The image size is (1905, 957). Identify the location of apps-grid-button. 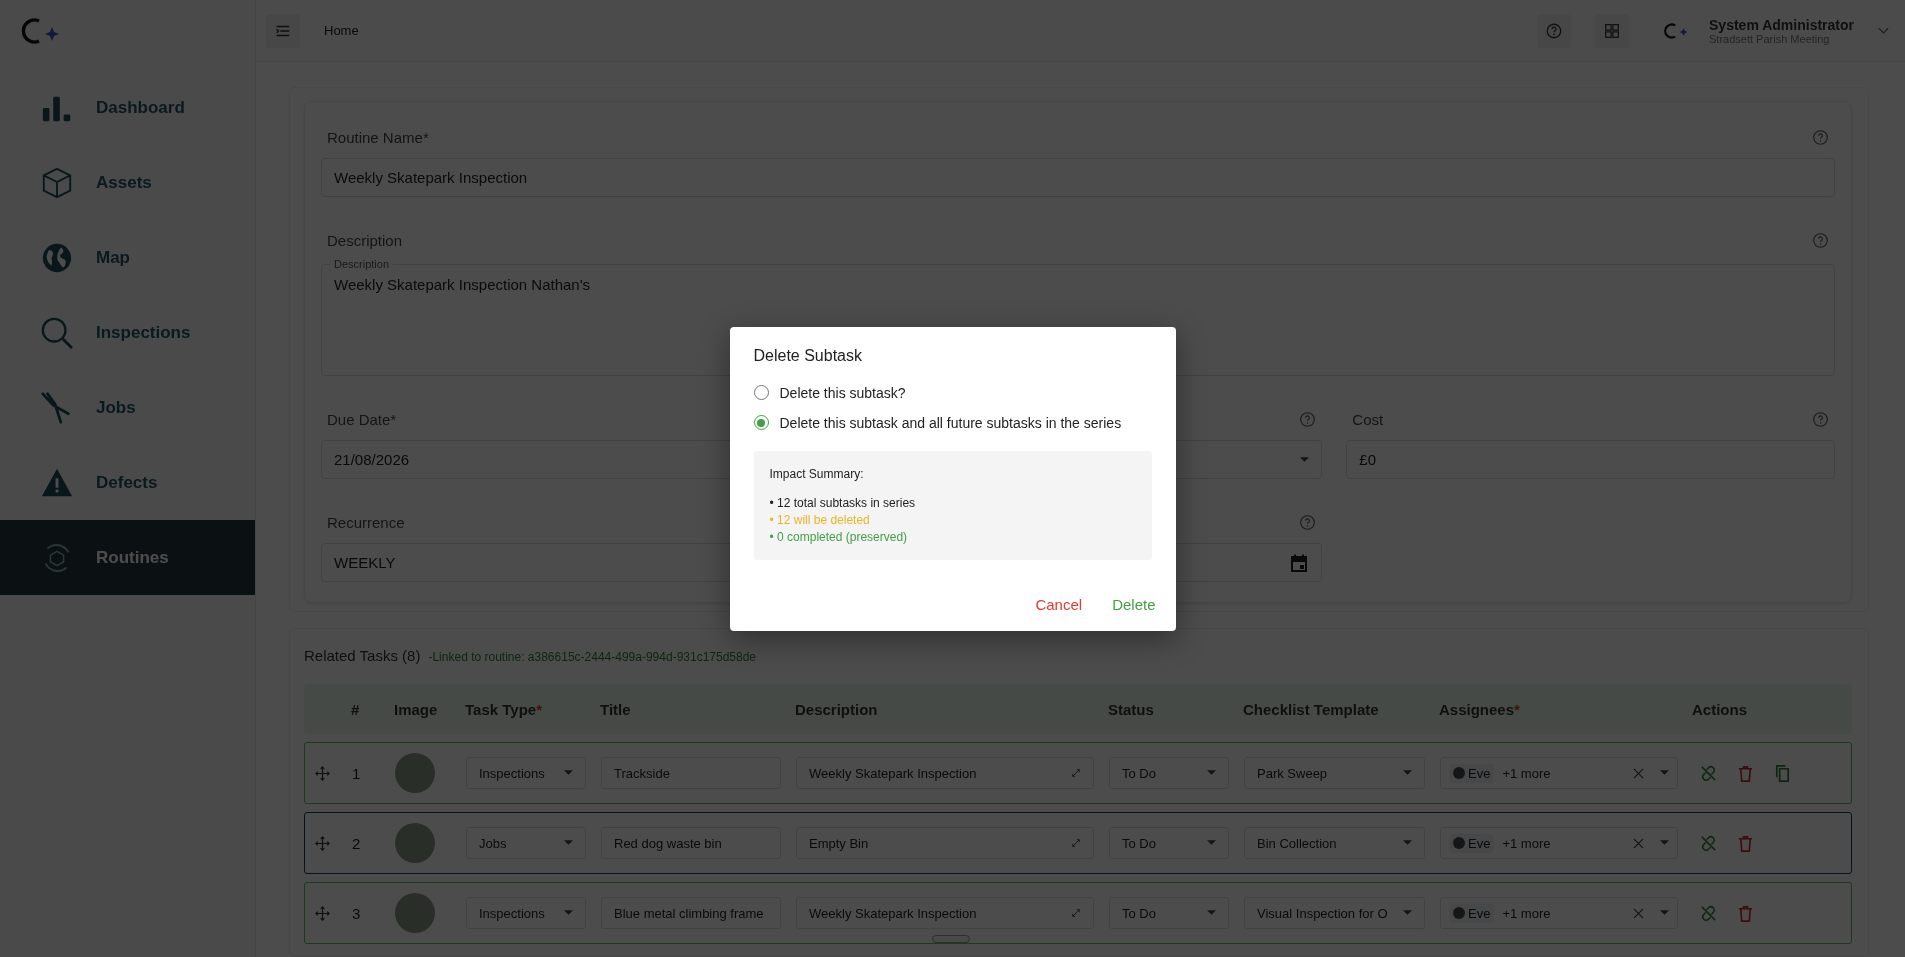
(1612, 30).